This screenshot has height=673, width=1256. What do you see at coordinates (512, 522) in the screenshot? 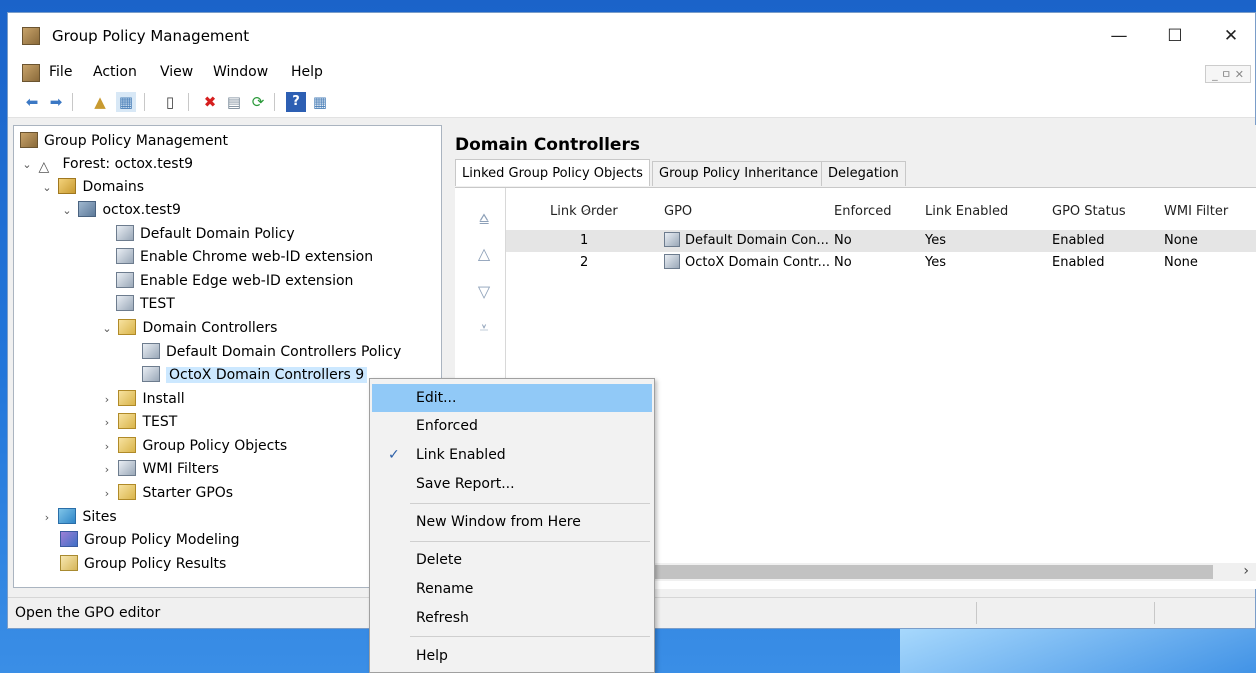
I see `menu-item-new-window: New Window from Here` at bounding box center [512, 522].